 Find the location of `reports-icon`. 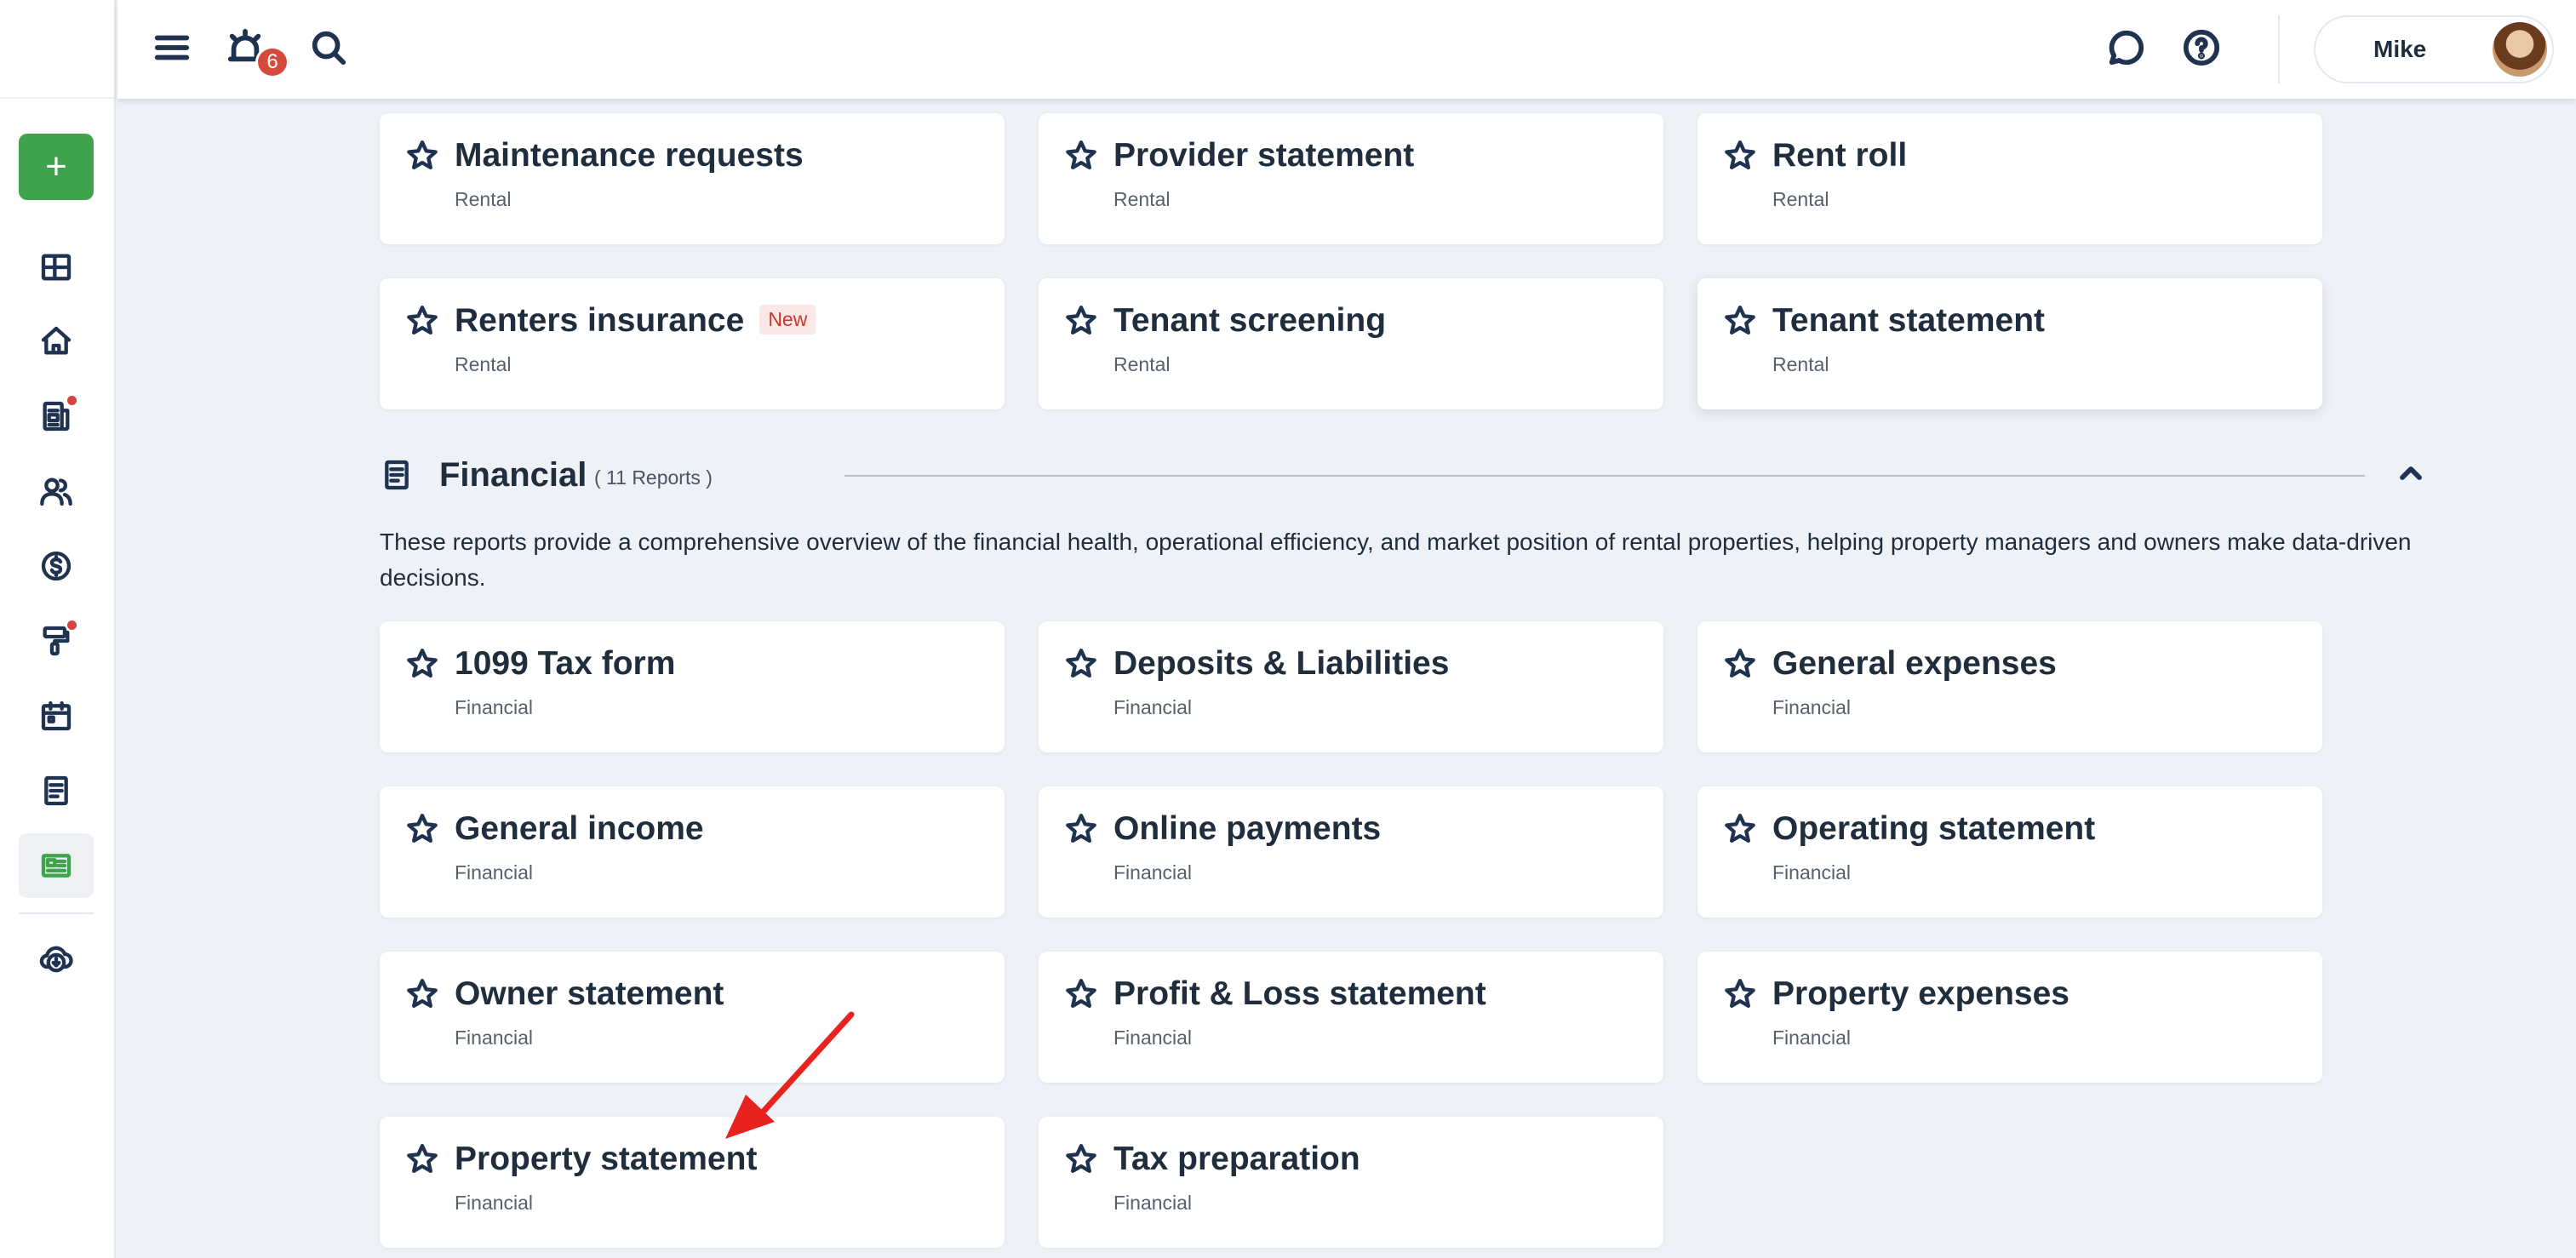

reports-icon is located at coordinates (56, 866).